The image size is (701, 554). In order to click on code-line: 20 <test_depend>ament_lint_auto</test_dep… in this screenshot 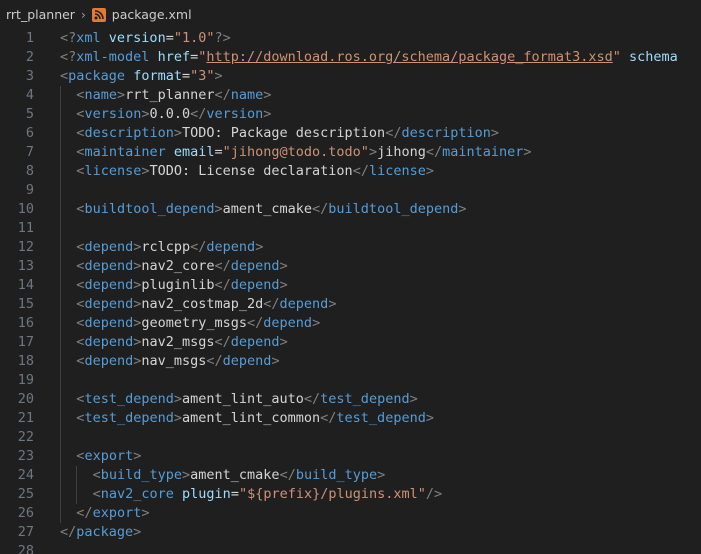, I will do `click(350, 399)`.